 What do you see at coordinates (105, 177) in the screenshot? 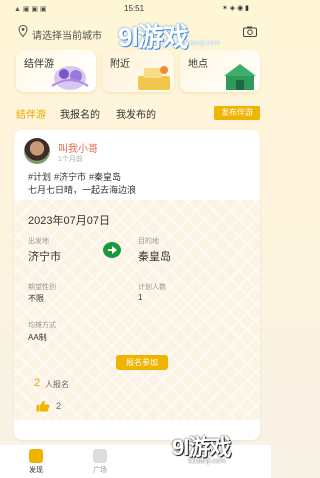
I see `tag-item: #秦皇岛` at bounding box center [105, 177].